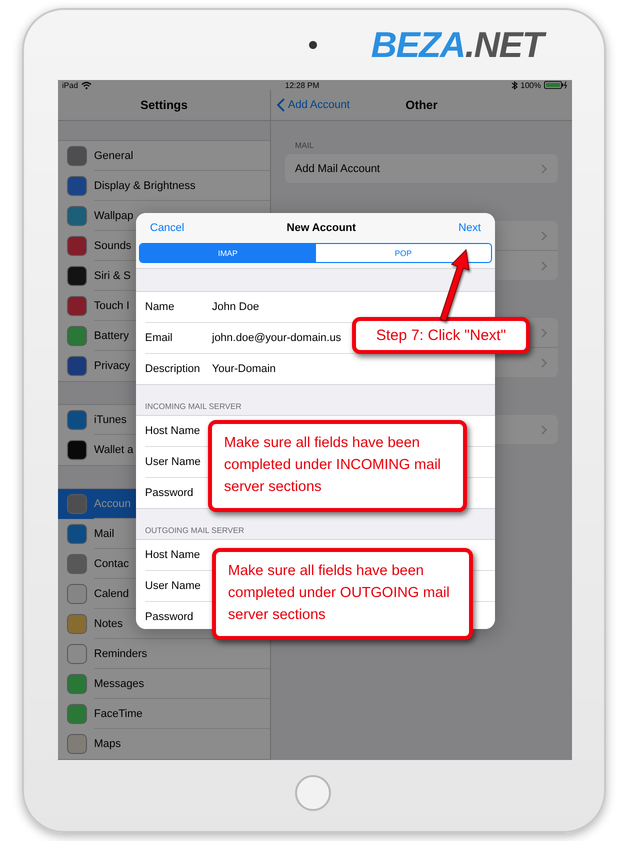 This screenshot has width=635, height=841. What do you see at coordinates (302, 85) in the screenshot?
I see `status-time: 12:28 PM` at bounding box center [302, 85].